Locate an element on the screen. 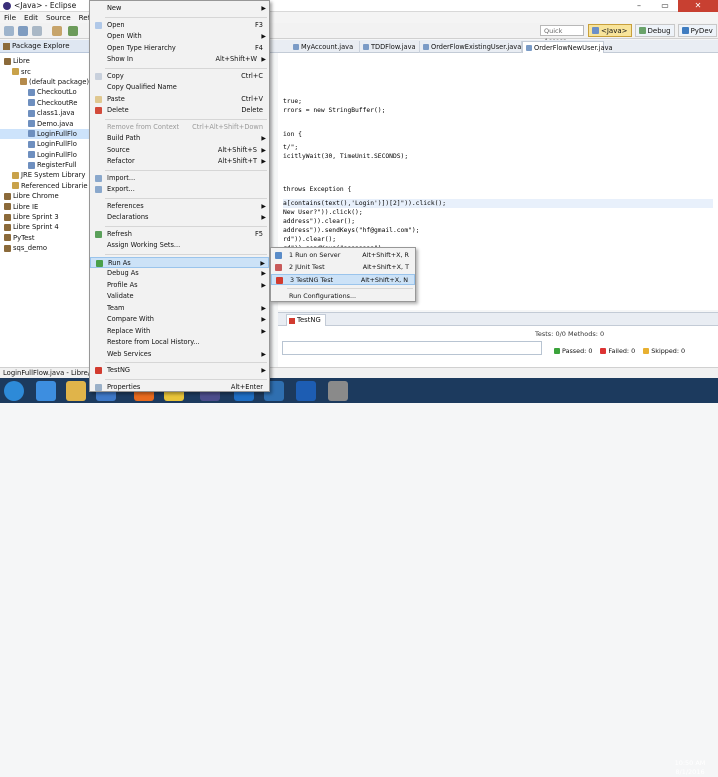 The width and height of the screenshot is (718, 777). menu-item-source: Source Alt+Shift+S ▶ is located at coordinates (179, 150).